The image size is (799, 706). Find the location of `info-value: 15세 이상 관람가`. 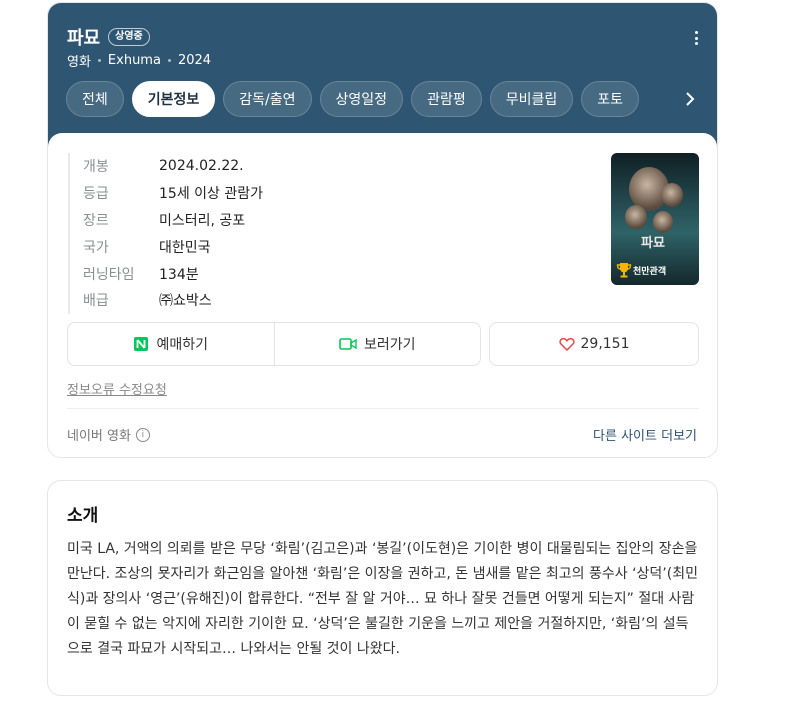

info-value: 15세 이상 관람가 is located at coordinates (211, 194).